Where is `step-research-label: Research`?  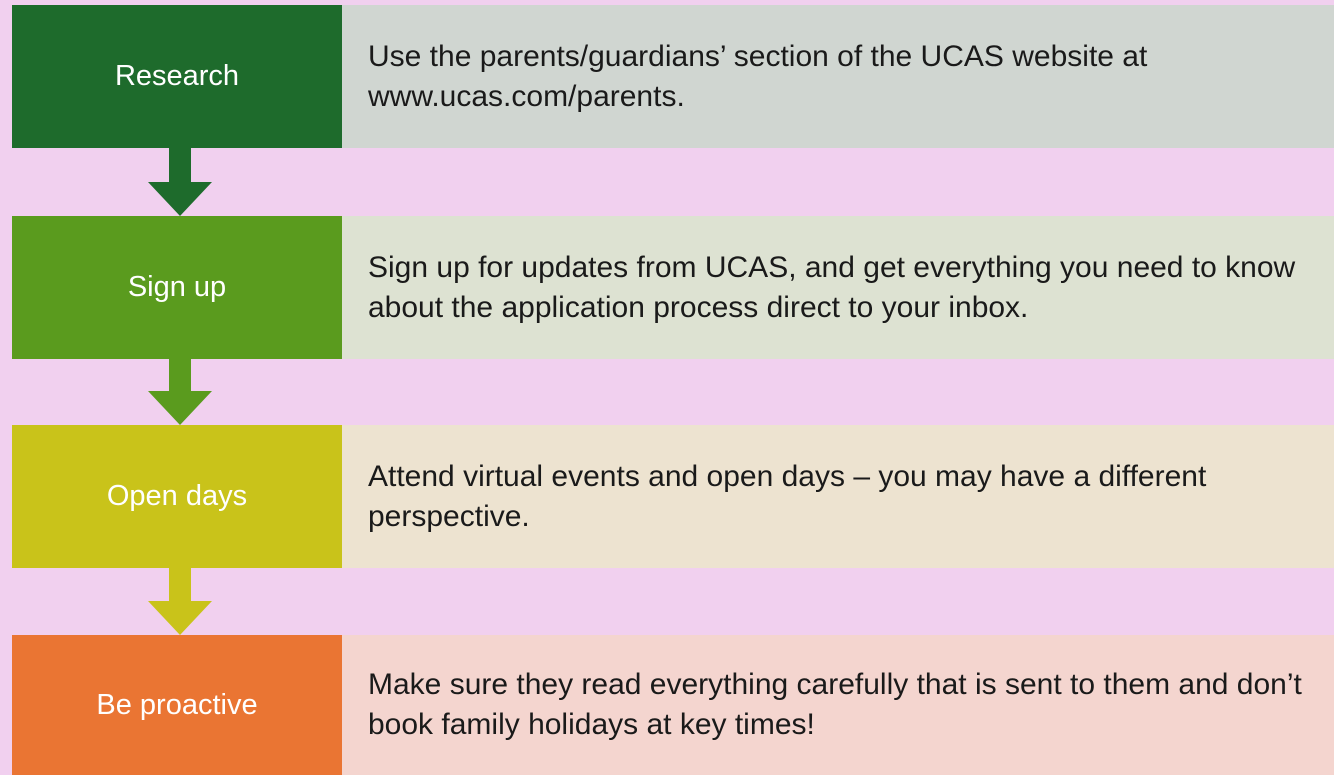 step-research-label: Research is located at coordinates (177, 76).